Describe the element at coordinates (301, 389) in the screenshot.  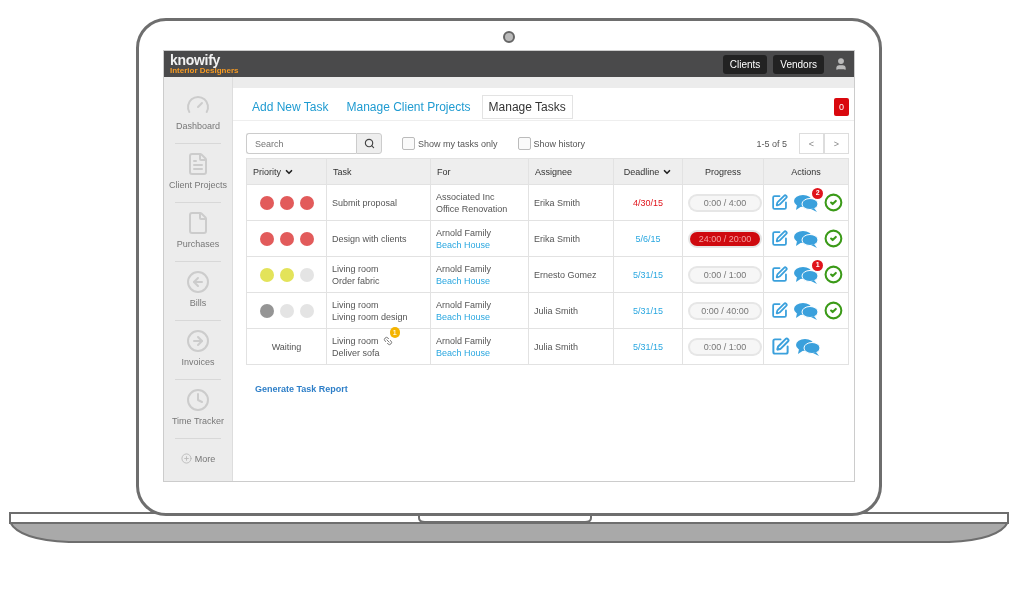
I see `report-link: Generate Task Report` at that location.